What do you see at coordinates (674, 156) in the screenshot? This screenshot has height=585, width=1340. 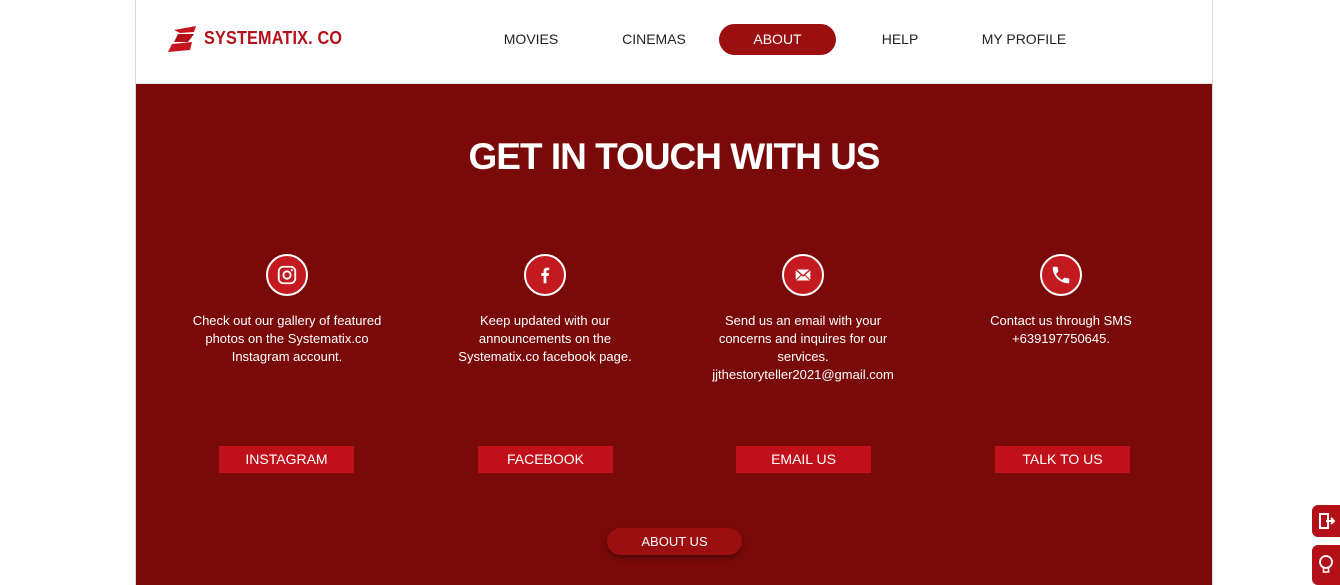 I see `section-title: GET IN TOUCH WITH US` at bounding box center [674, 156].